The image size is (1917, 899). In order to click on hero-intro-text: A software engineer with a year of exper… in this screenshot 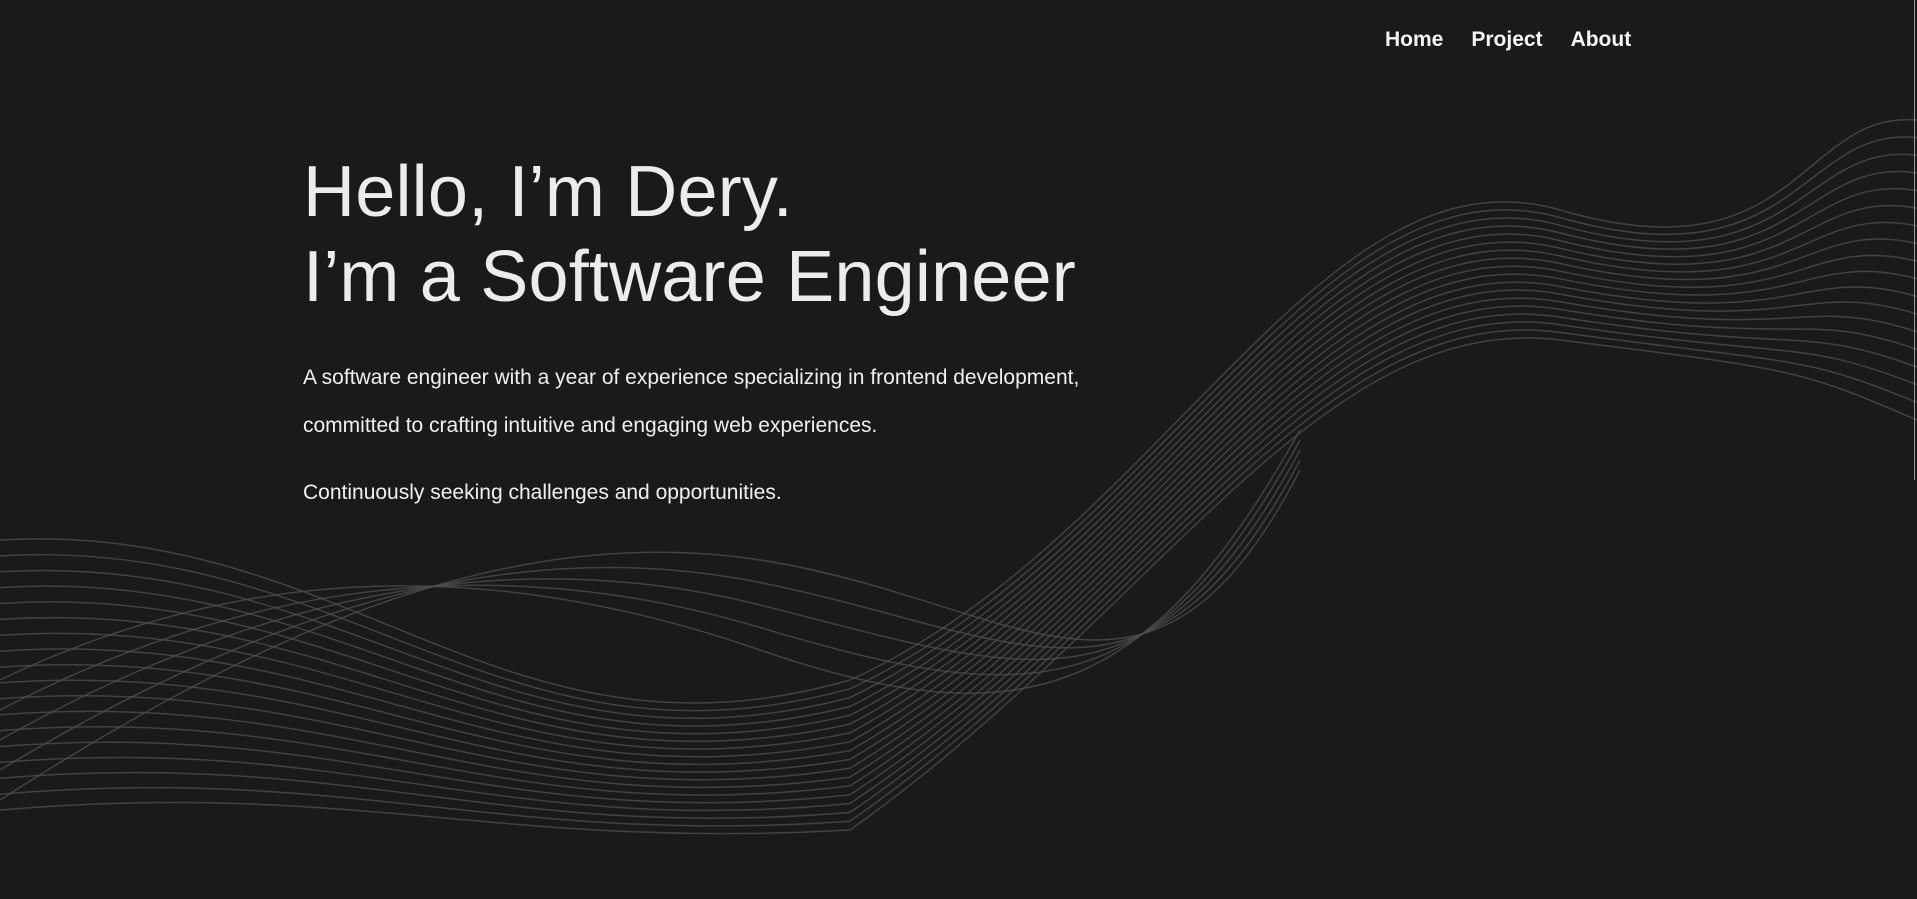, I will do `click(691, 401)`.